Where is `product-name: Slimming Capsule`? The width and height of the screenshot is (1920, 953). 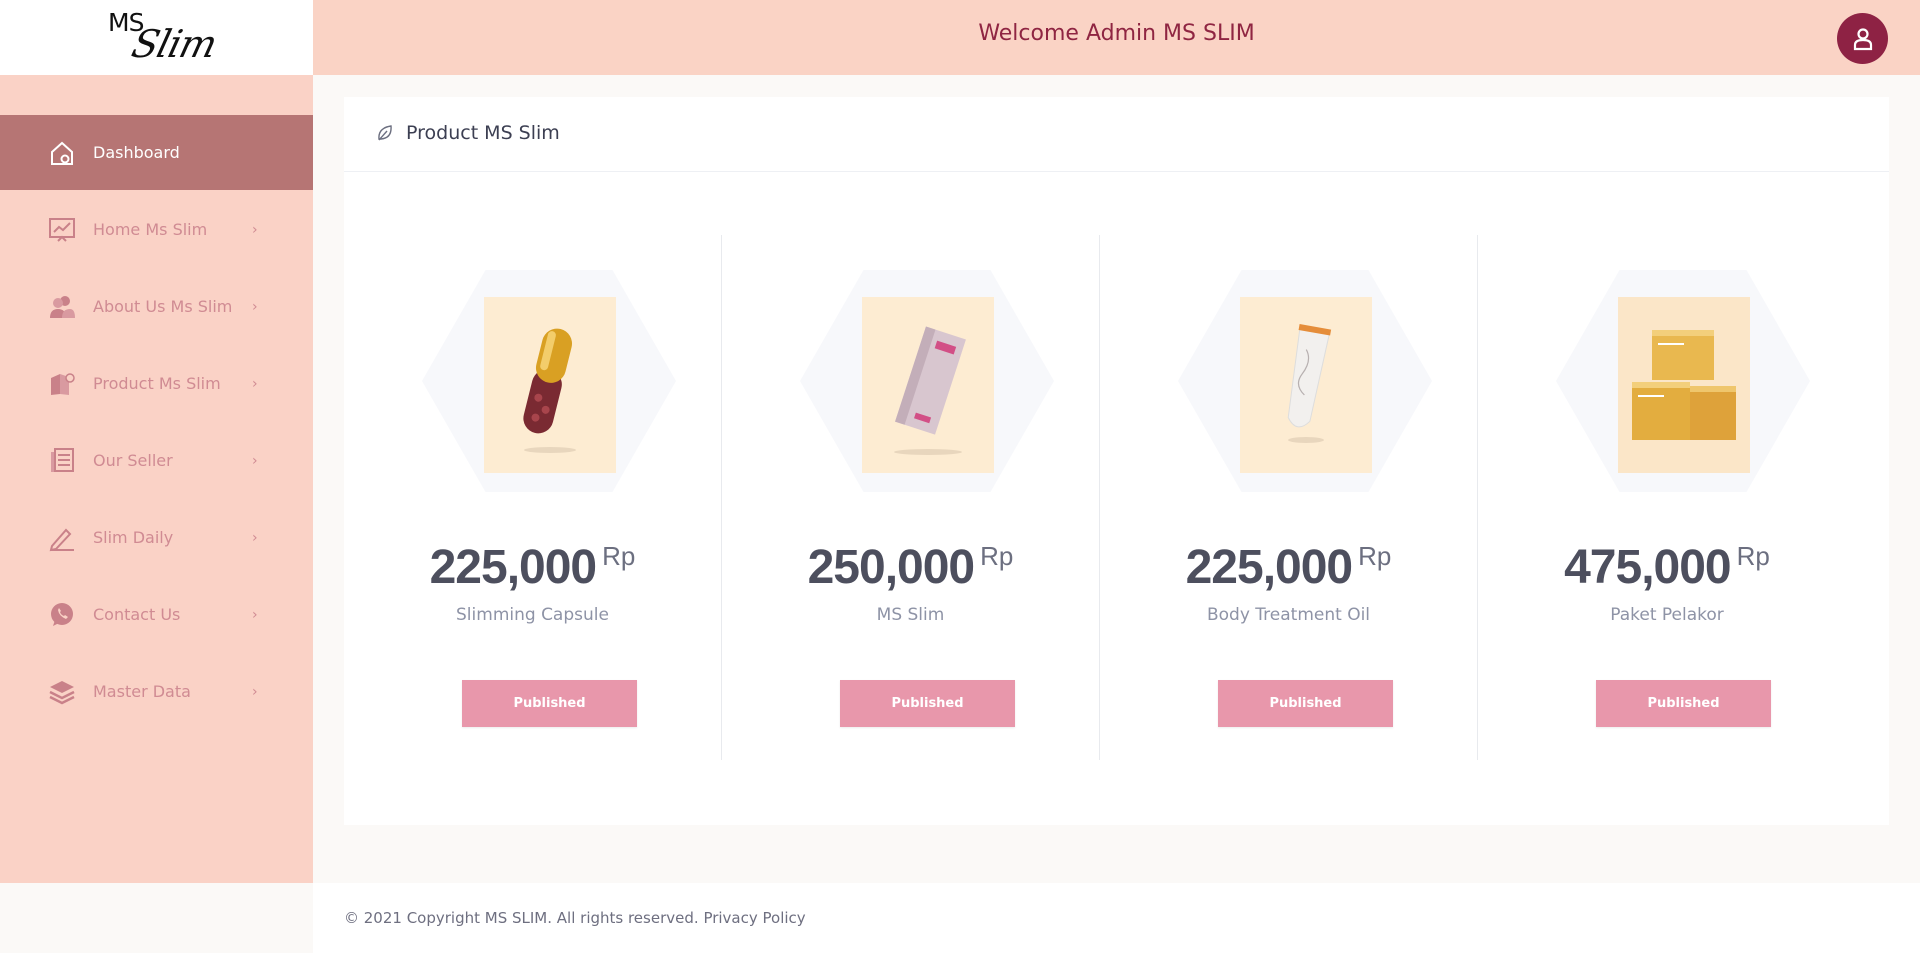
product-name: Slimming Capsule is located at coordinates (532, 615).